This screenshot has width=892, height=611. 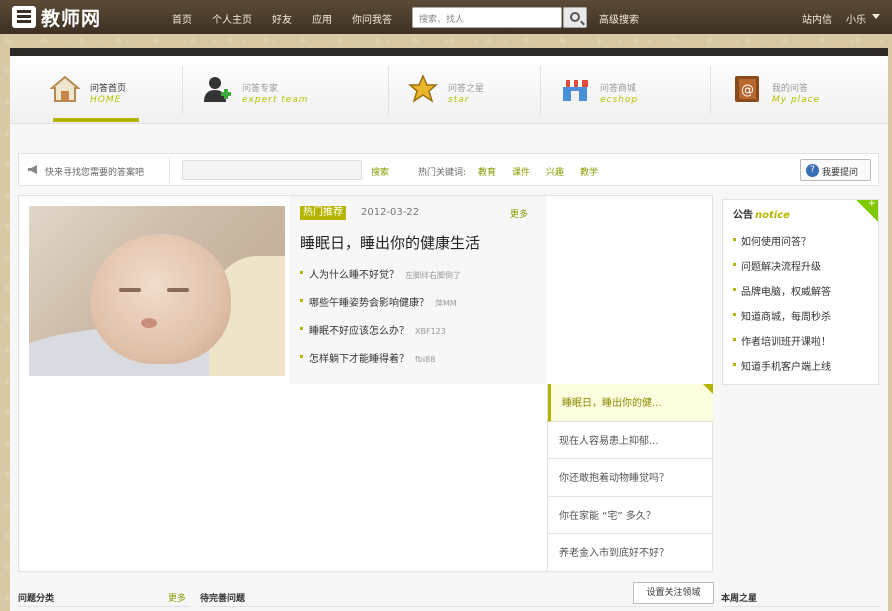 I want to click on tab-home: 问答首页 HOME, so click(x=96, y=90).